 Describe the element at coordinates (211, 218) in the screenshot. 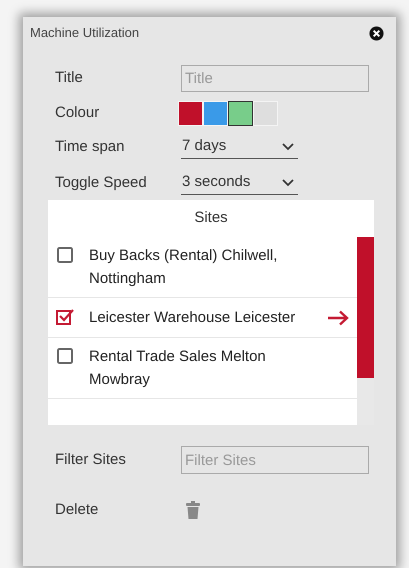

I see `list-heading: Sites` at that location.